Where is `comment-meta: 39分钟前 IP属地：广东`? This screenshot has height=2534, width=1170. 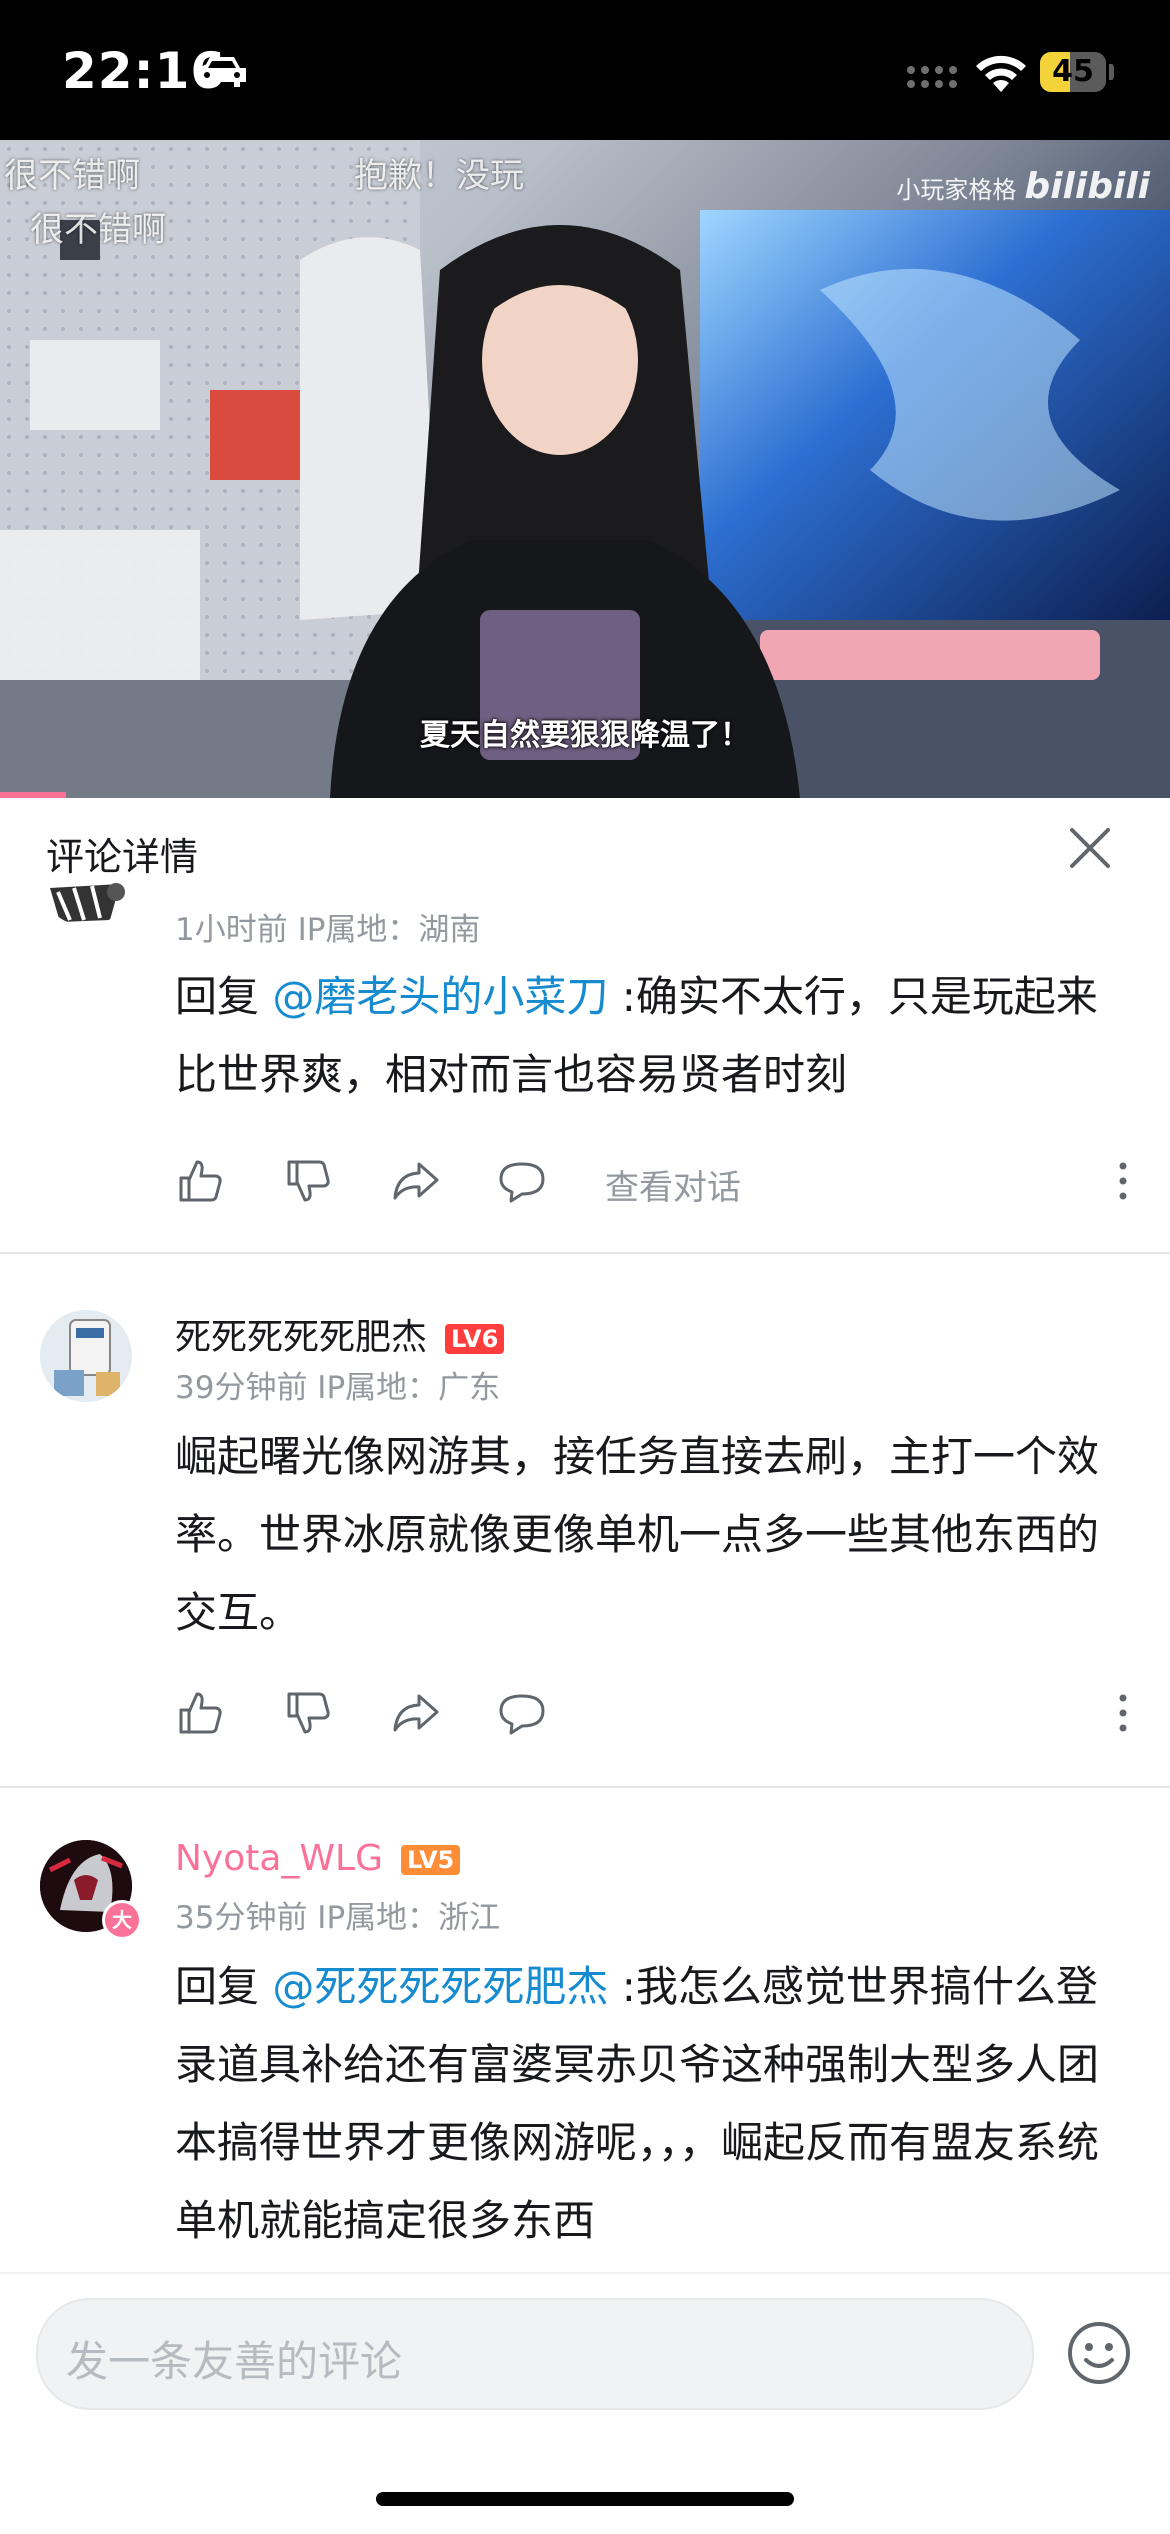 comment-meta: 39分钟前 IP属地：广东 is located at coordinates (338, 1388).